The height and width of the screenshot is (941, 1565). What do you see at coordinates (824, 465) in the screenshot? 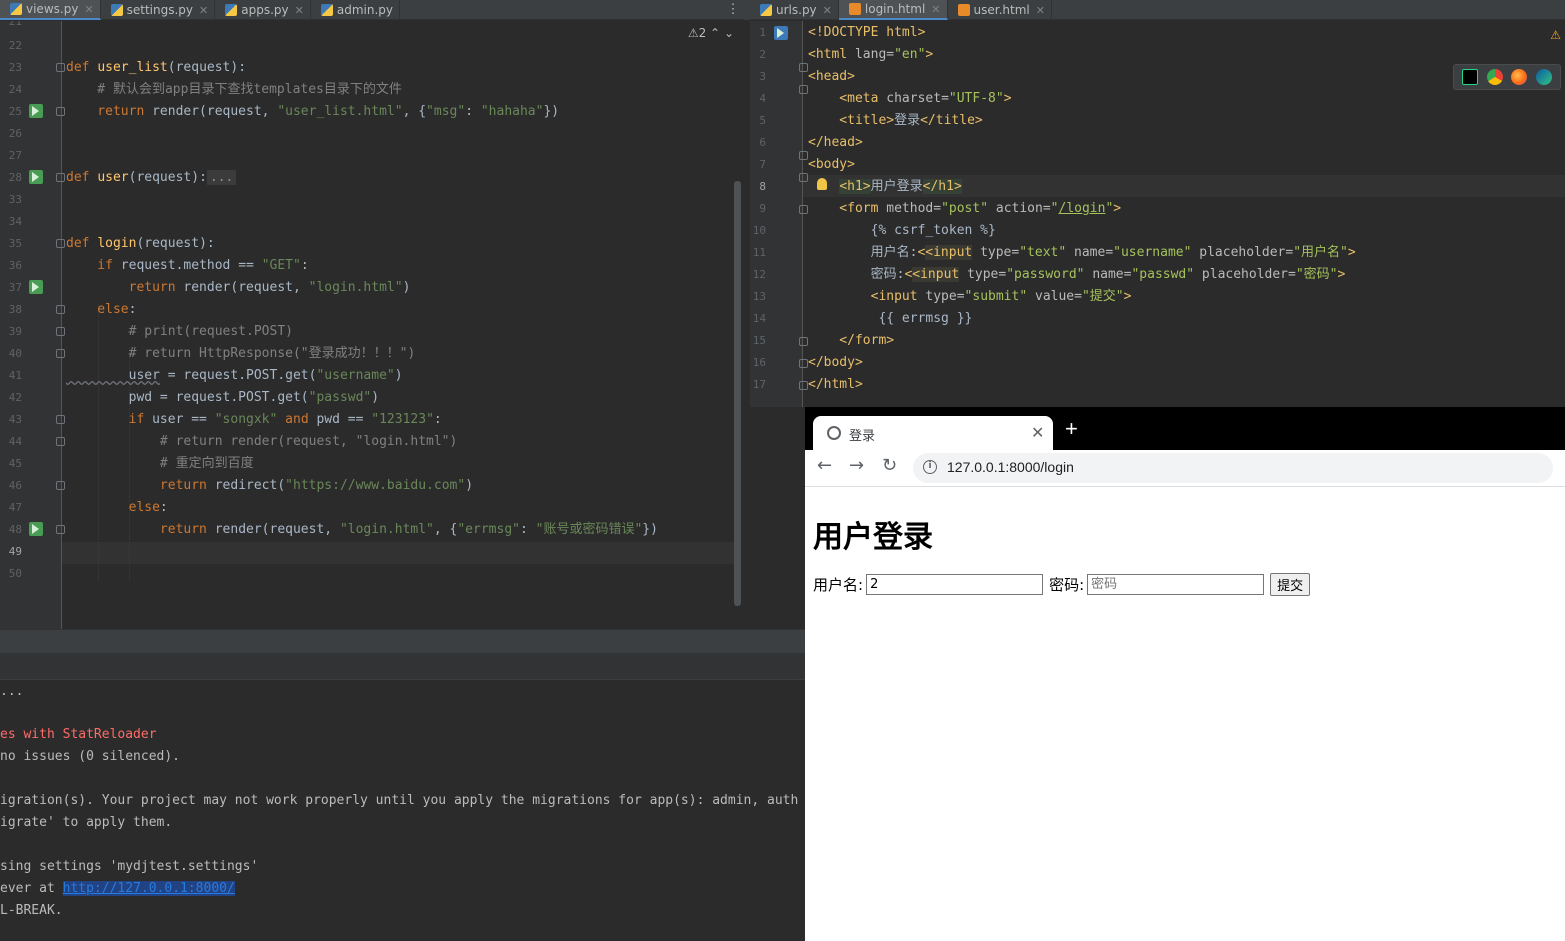
I see `back-icon: ←` at bounding box center [824, 465].